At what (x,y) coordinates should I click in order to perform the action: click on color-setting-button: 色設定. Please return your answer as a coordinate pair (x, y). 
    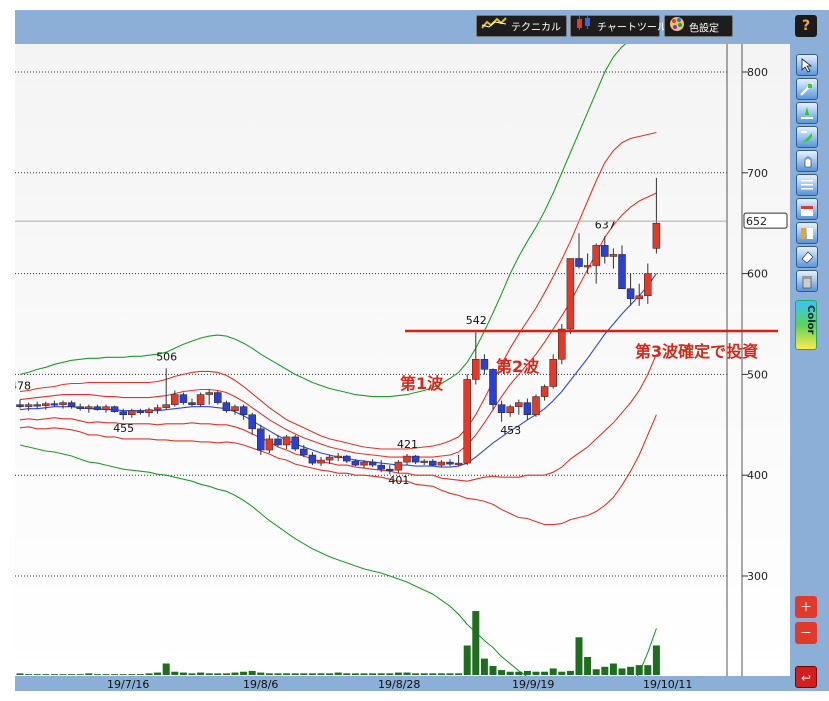
    Looking at the image, I should click on (698, 26).